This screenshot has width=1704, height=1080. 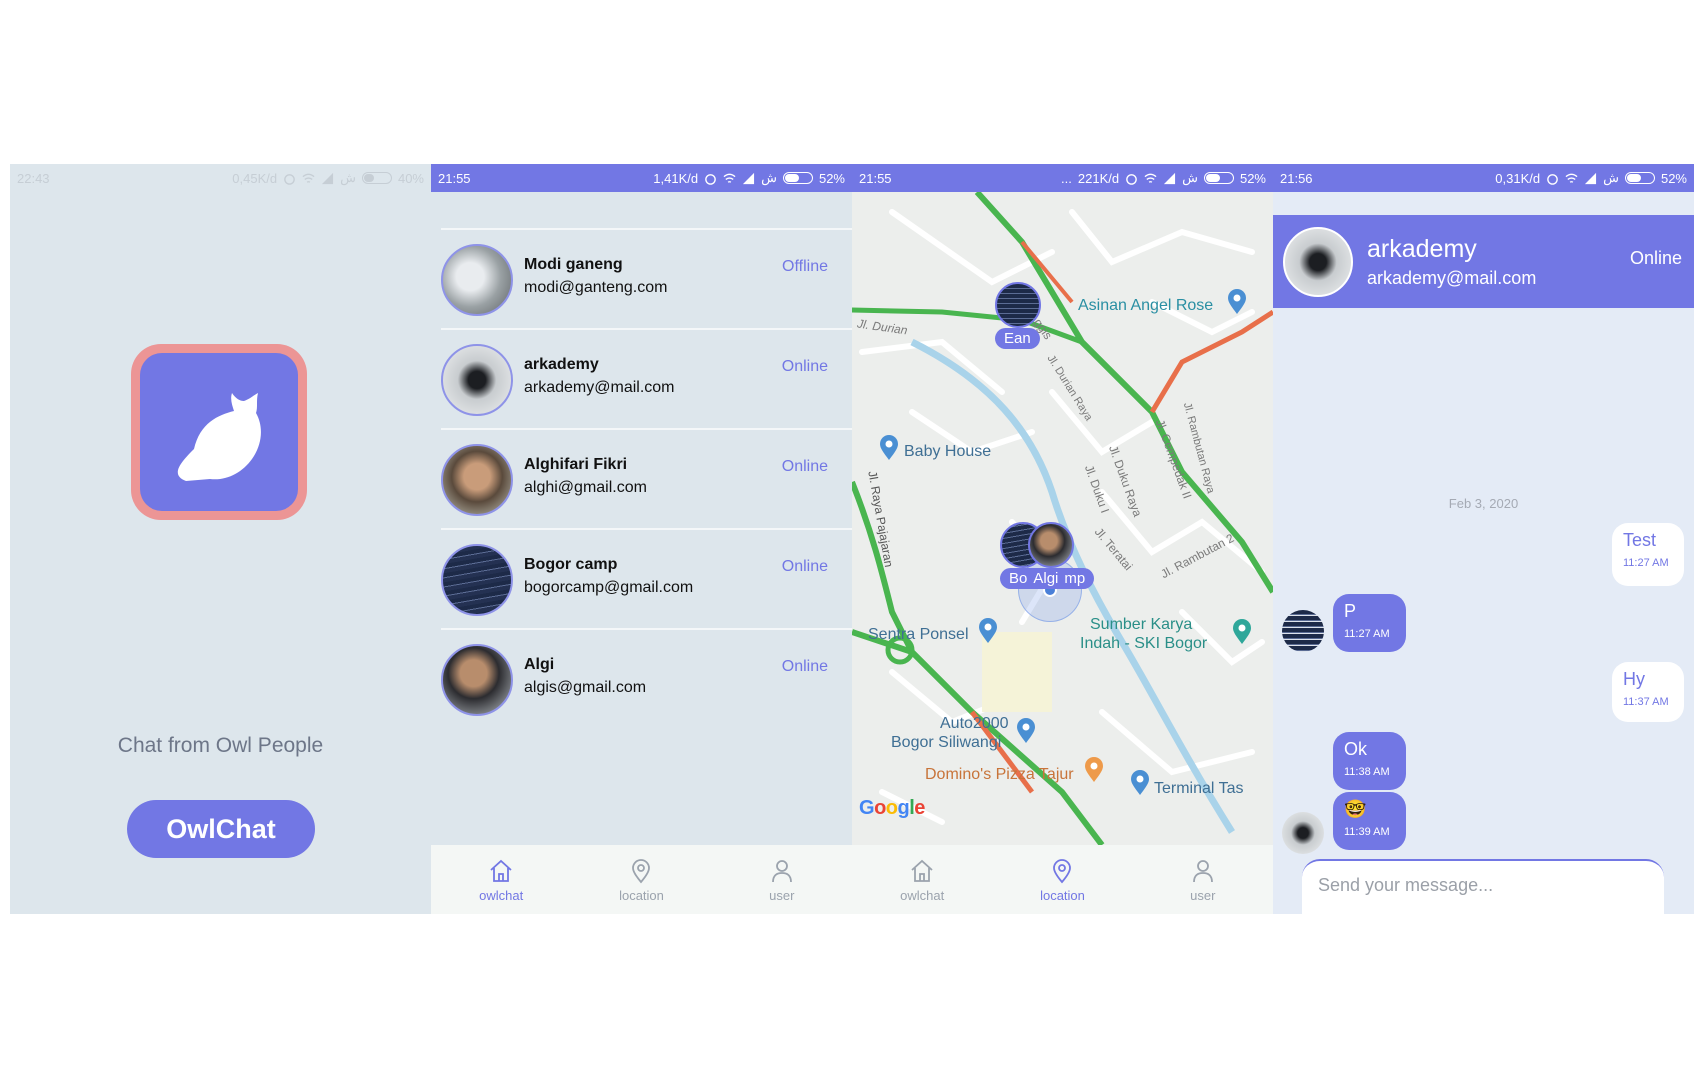 I want to click on contact-row: arkademy arkademy@mail.com Online, so click(x=646, y=378).